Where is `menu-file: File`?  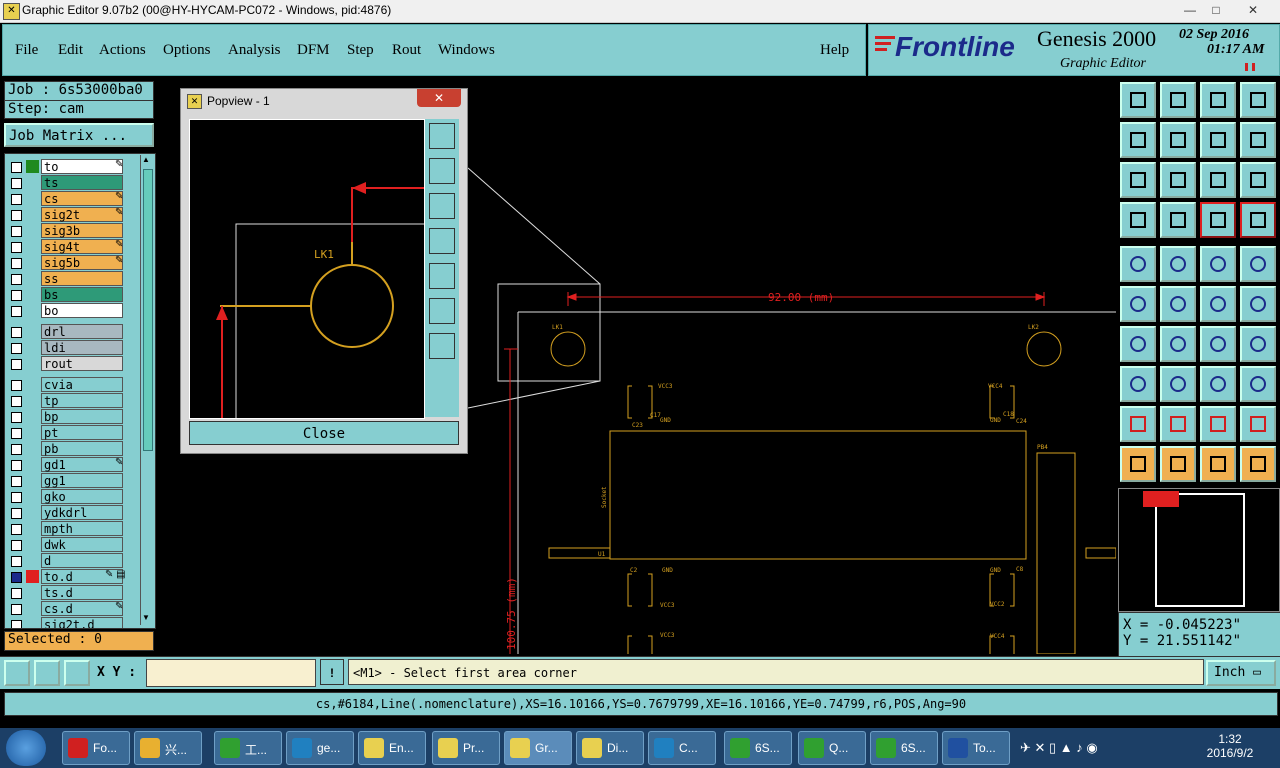 menu-file: File is located at coordinates (26, 50).